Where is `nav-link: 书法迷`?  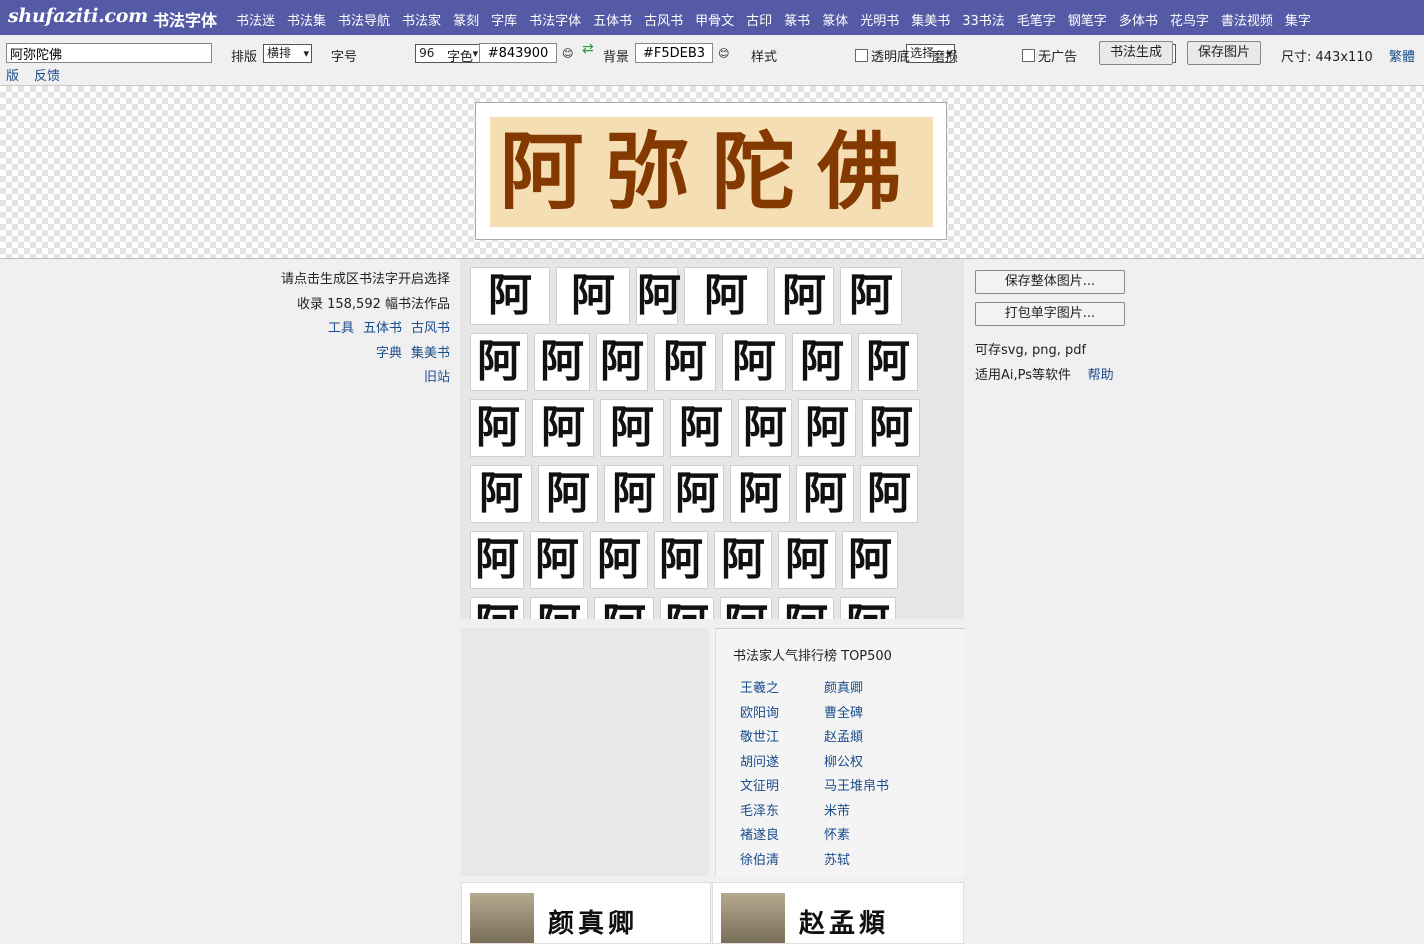 nav-link: 书法迷 is located at coordinates (255, 21).